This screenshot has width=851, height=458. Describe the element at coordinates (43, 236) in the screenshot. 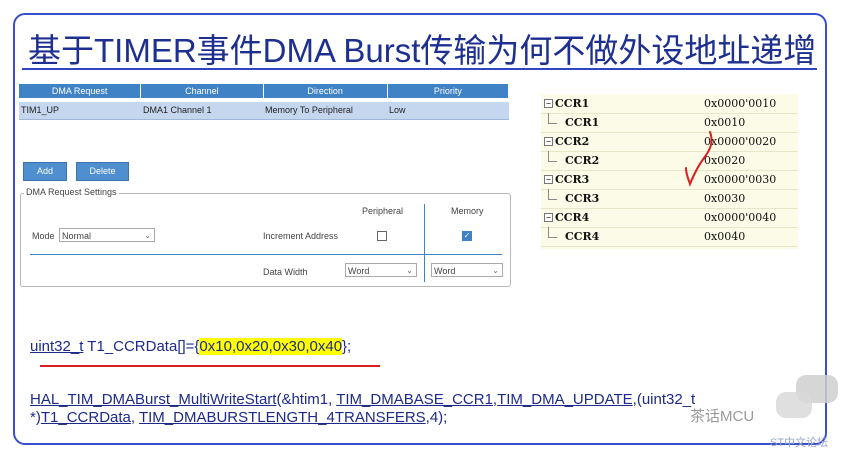

I see `mode-label: Mode` at that location.